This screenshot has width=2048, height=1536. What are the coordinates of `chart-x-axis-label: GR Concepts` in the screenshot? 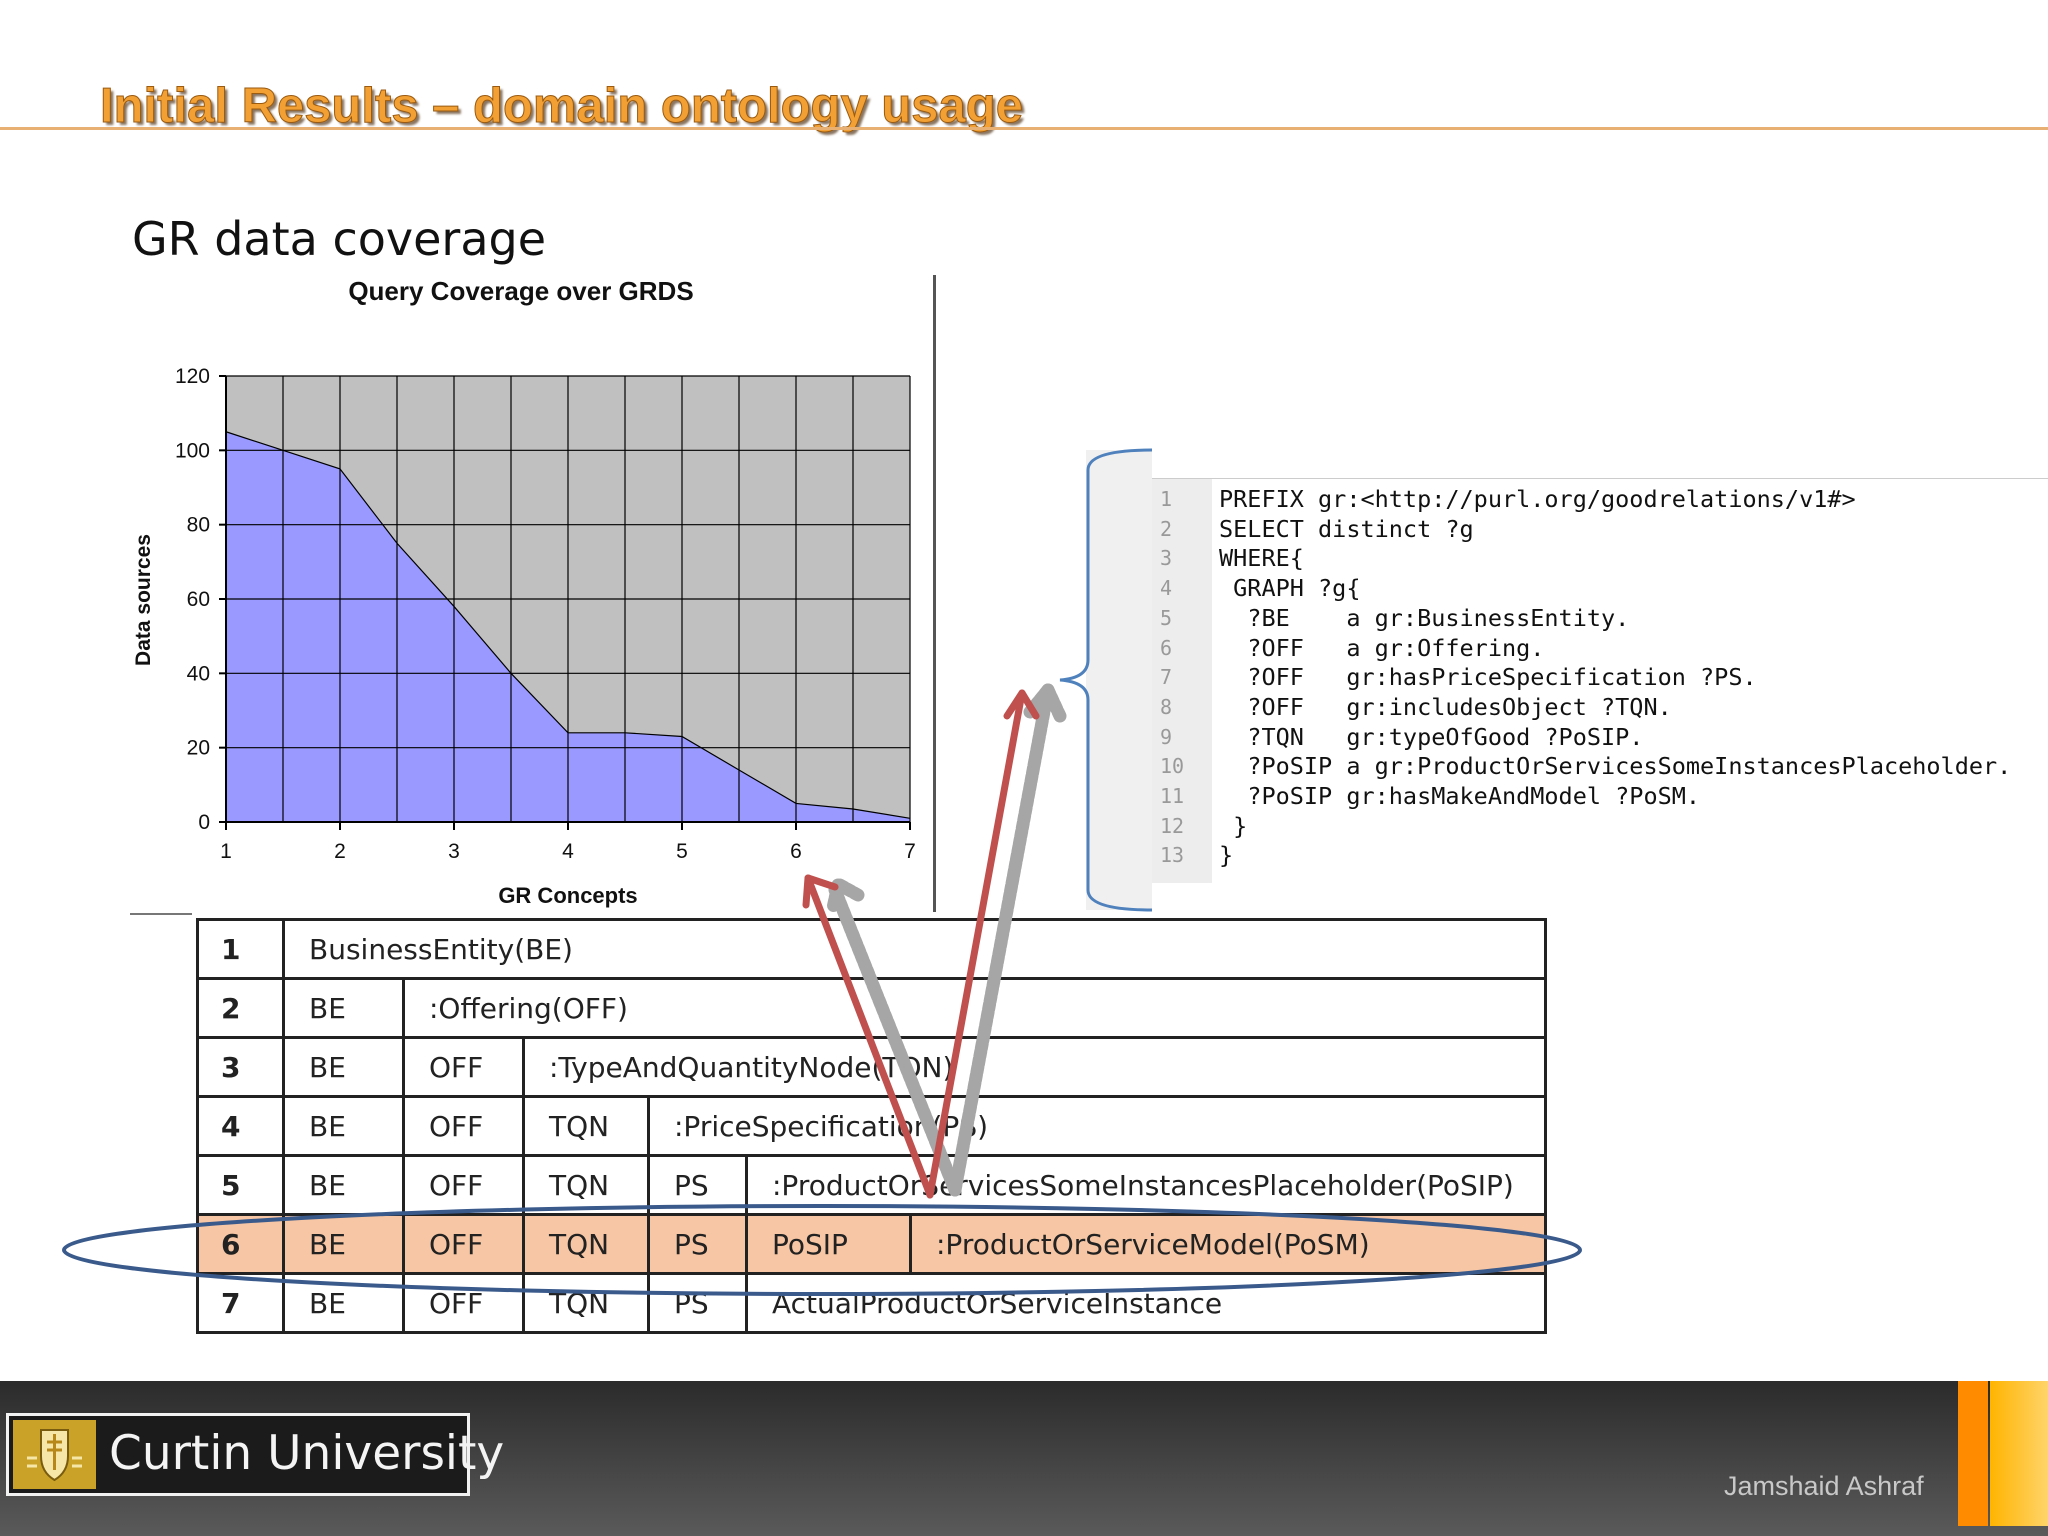 It's located at (567, 895).